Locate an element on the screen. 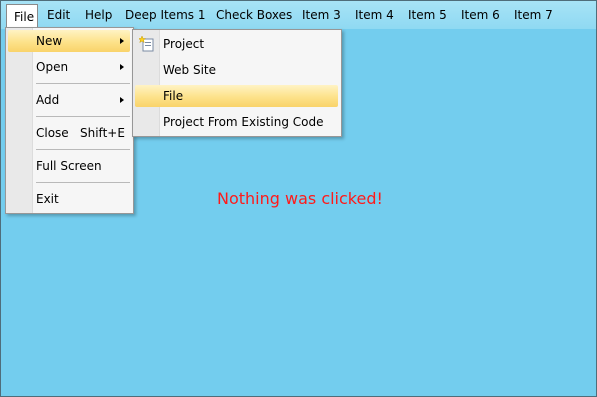 Image resolution: width=597 pixels, height=397 pixels. menu-item-close-label: Close is located at coordinates (52, 133).